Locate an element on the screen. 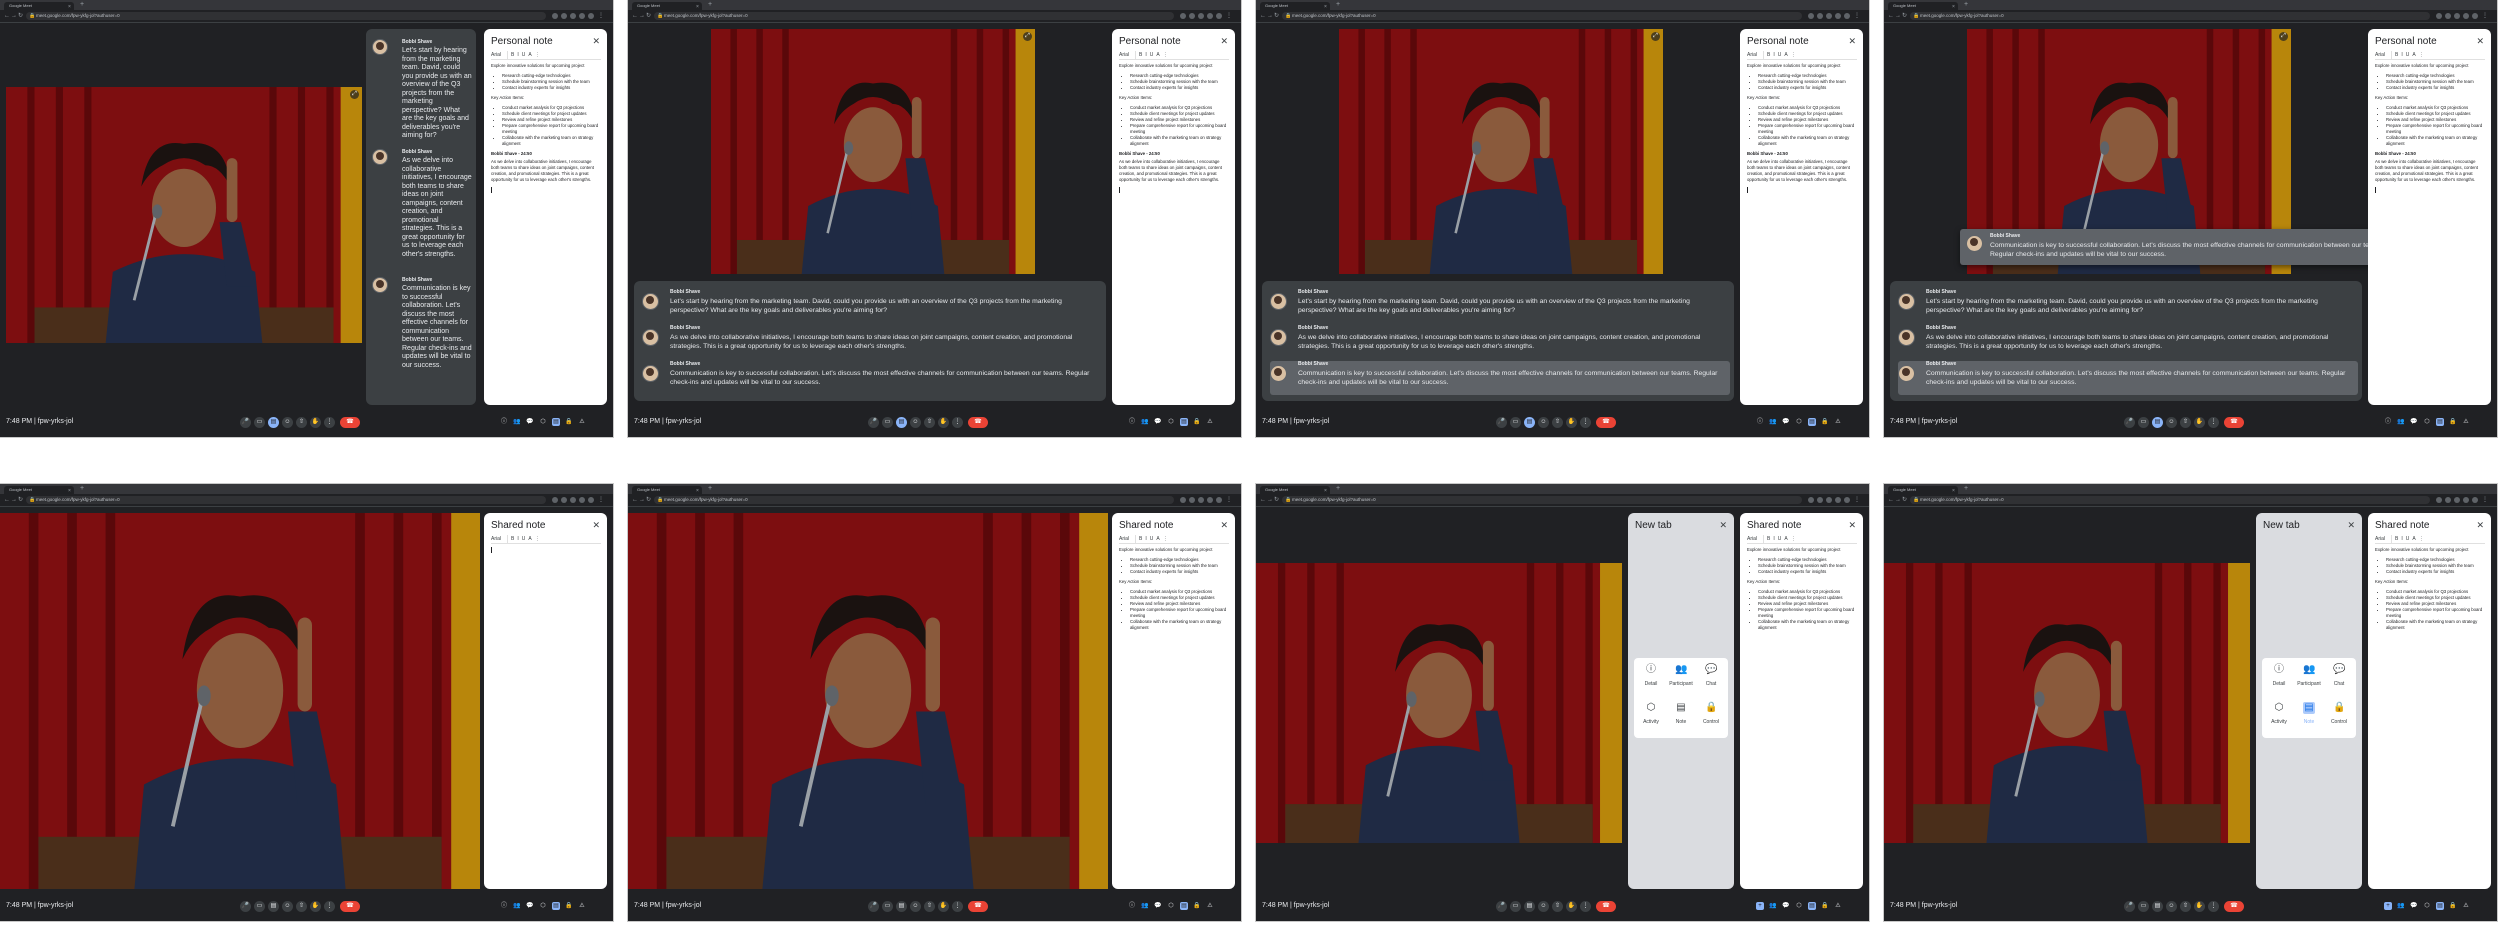  underline-button: U is located at coordinates (1152, 55).